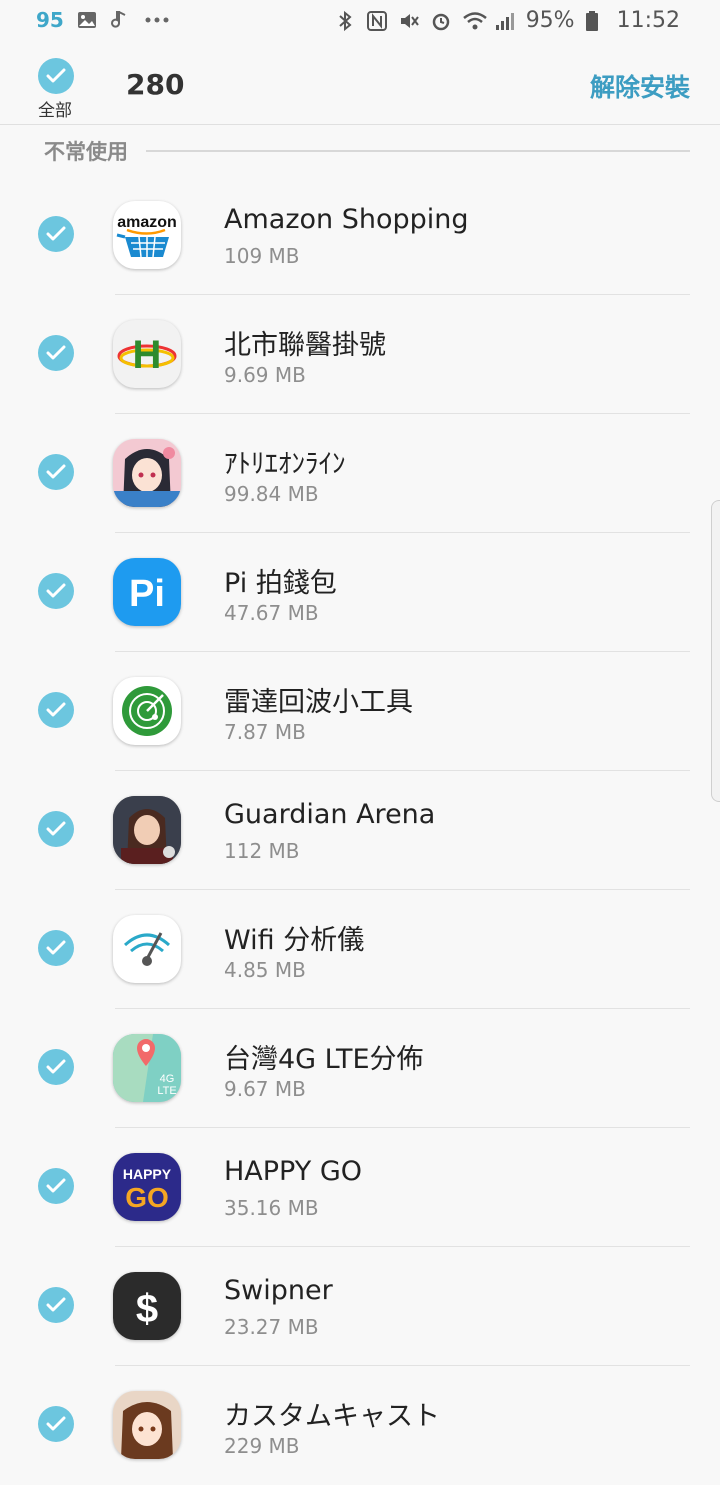  Describe the element at coordinates (418, 151) in the screenshot. I see `section-divider` at that location.